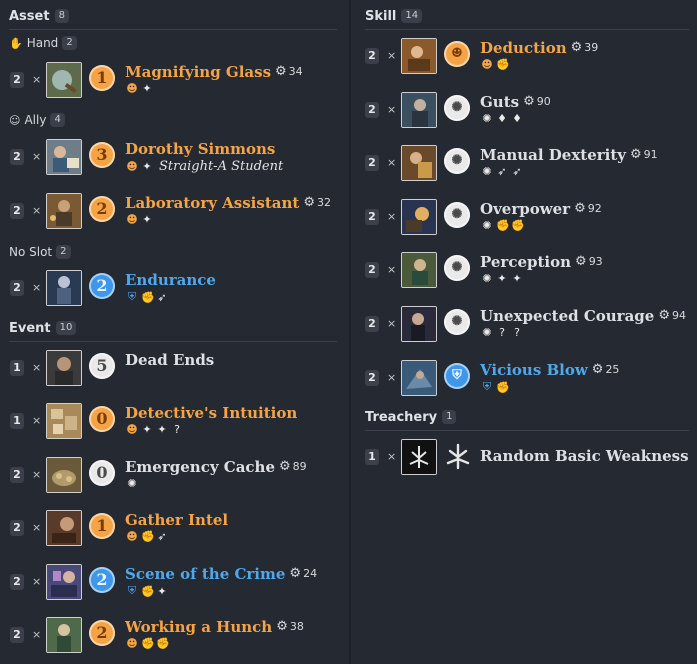  I want to click on card-name-text: Endurance, so click(170, 280).